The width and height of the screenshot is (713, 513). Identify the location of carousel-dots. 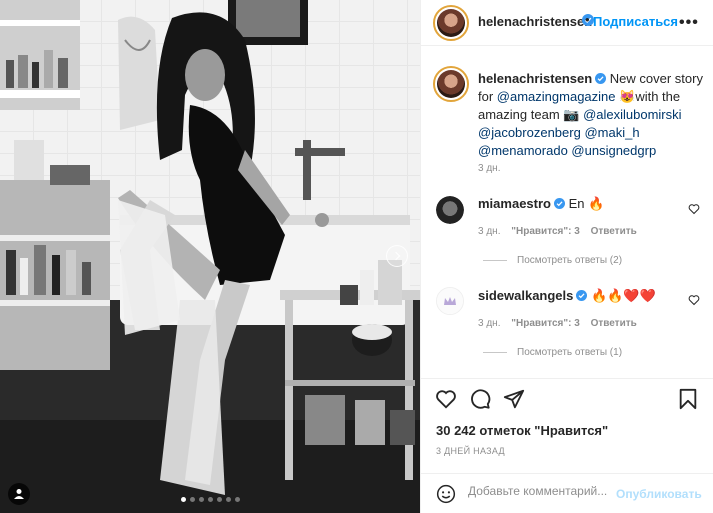
(210, 499).